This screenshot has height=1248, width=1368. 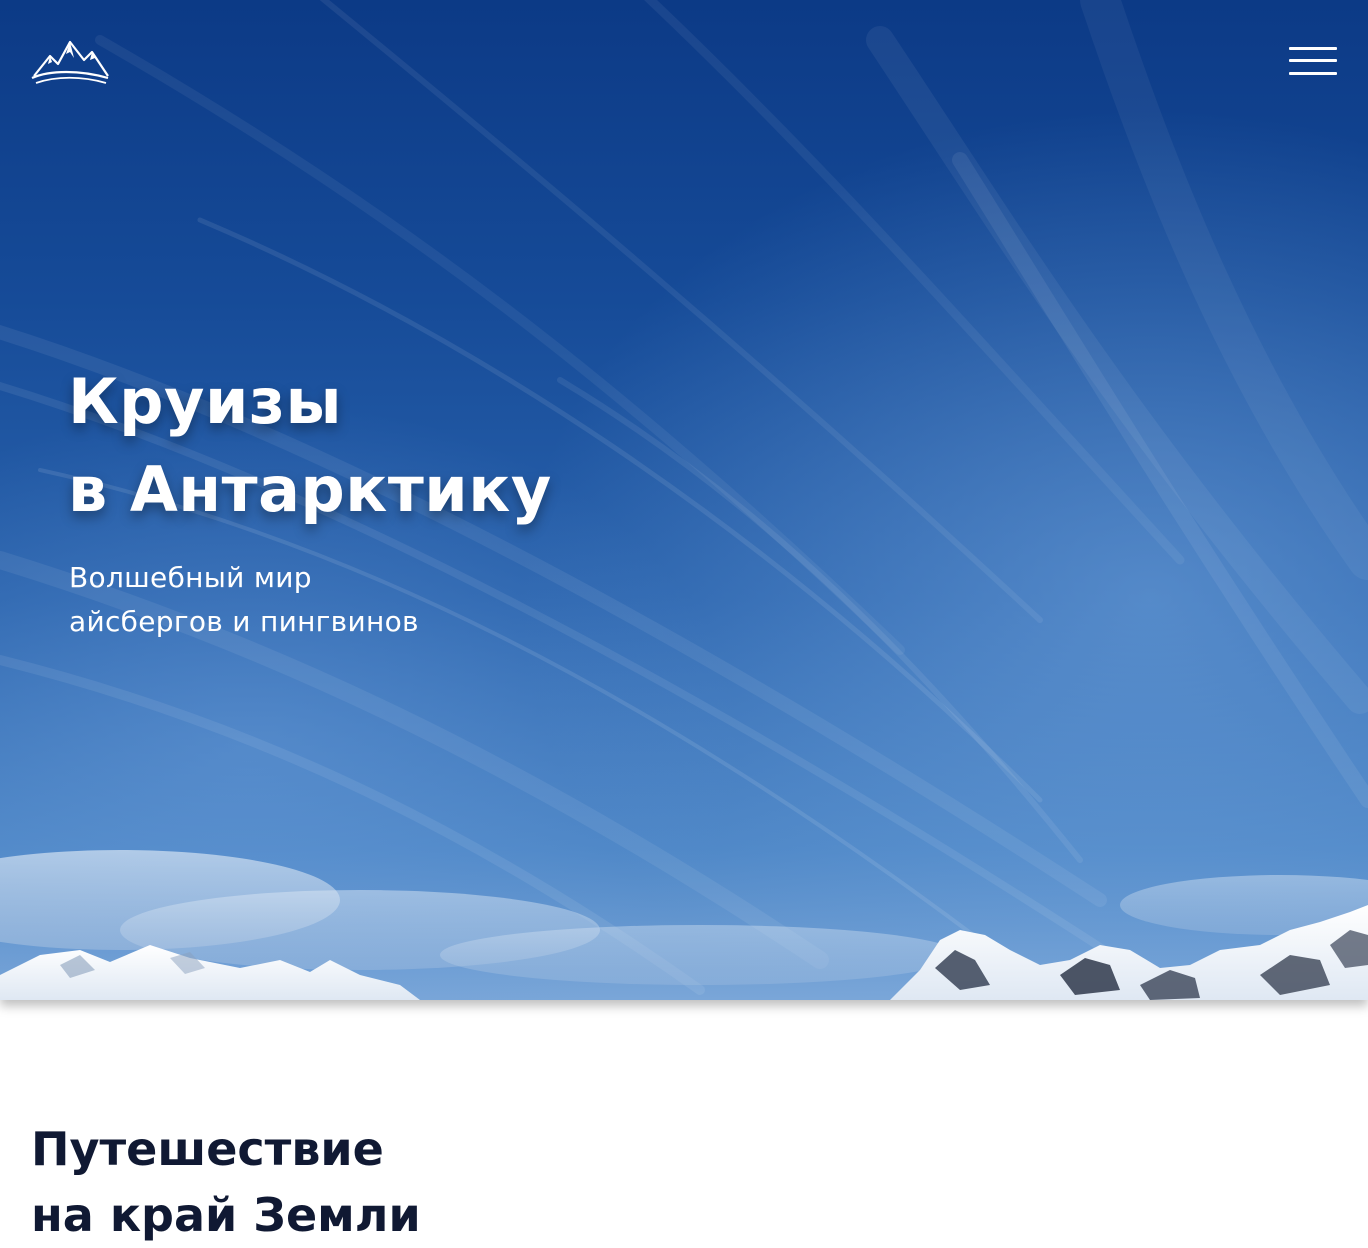 I want to click on menu-bar-top, so click(x=1313, y=48).